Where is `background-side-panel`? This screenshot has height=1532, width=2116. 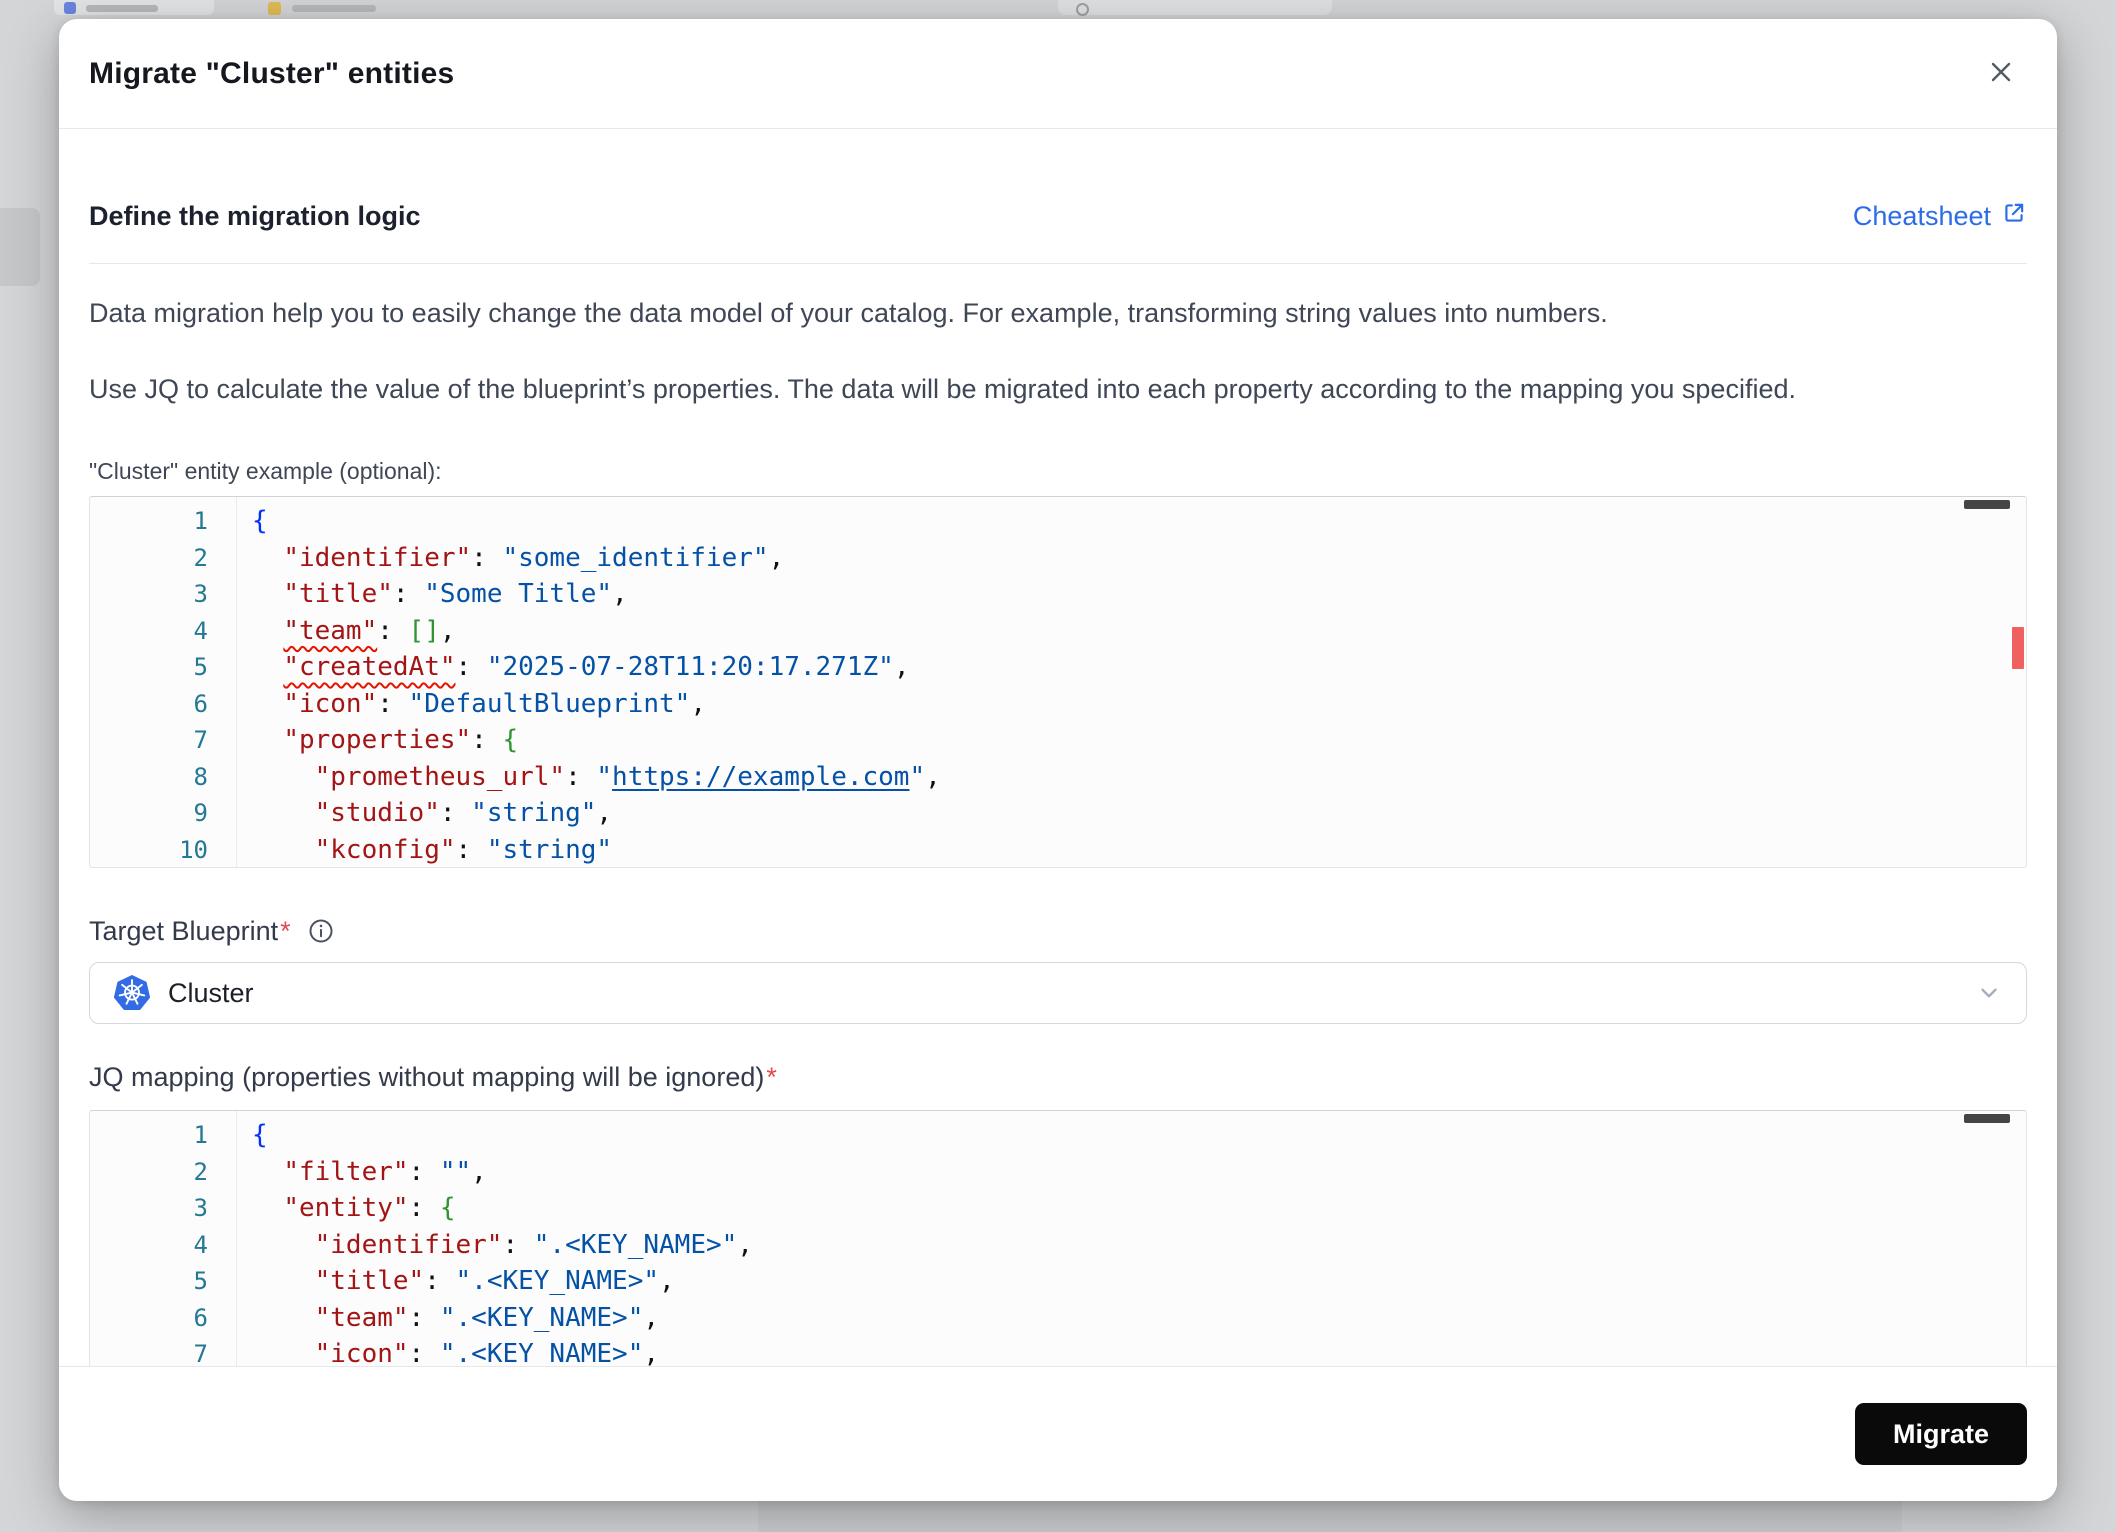
background-side-panel is located at coordinates (20, 247).